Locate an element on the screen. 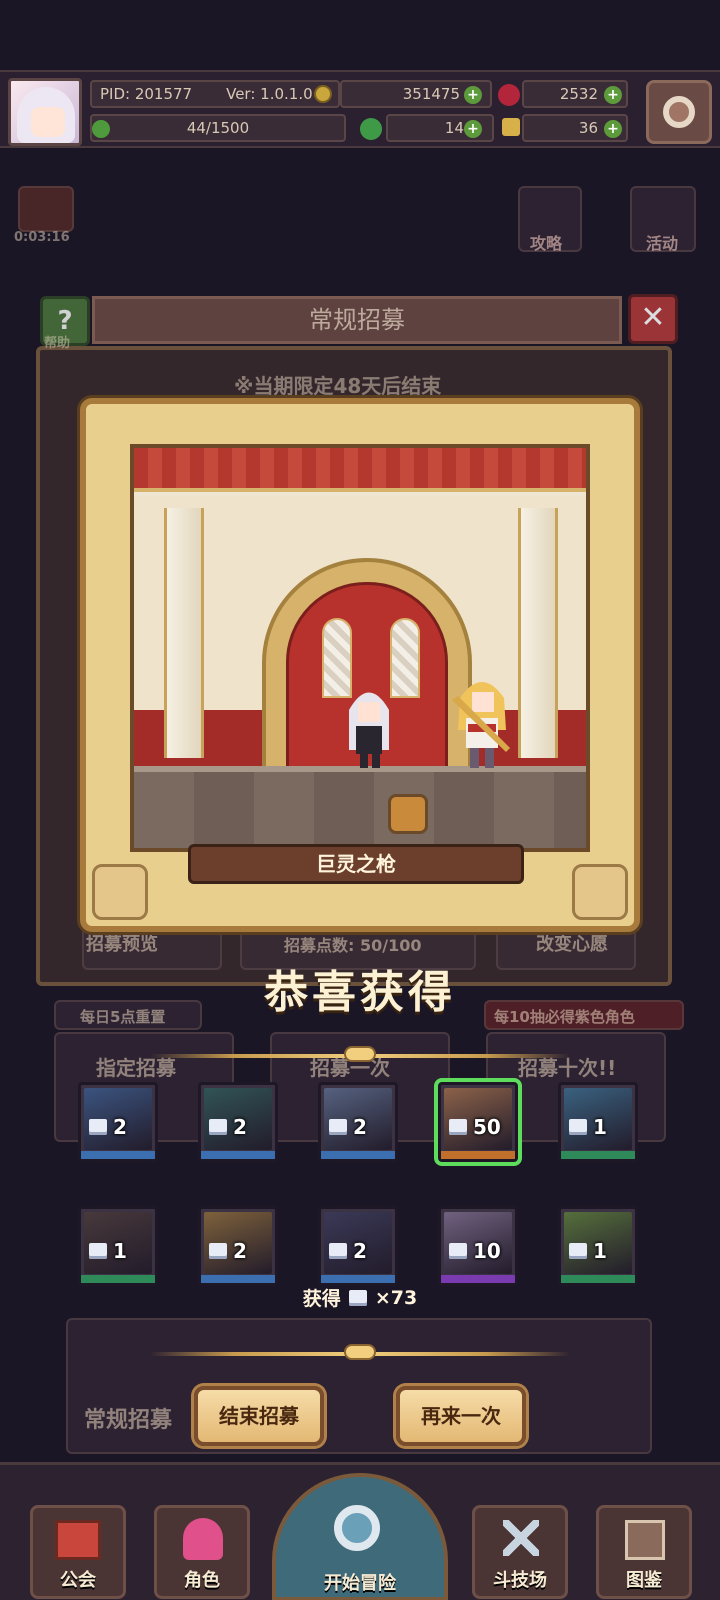 The width and height of the screenshot is (720, 1600). gift-icon is located at coordinates (46, 209).